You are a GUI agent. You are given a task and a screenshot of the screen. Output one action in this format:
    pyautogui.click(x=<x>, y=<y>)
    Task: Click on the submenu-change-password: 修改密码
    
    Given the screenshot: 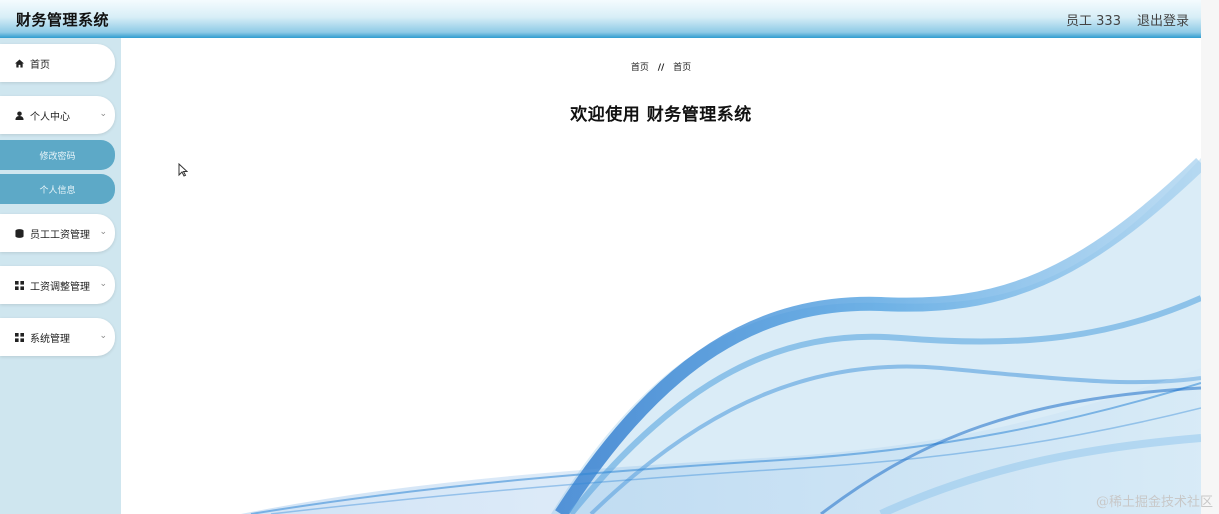 What is the action you would take?
    pyautogui.click(x=57, y=155)
    